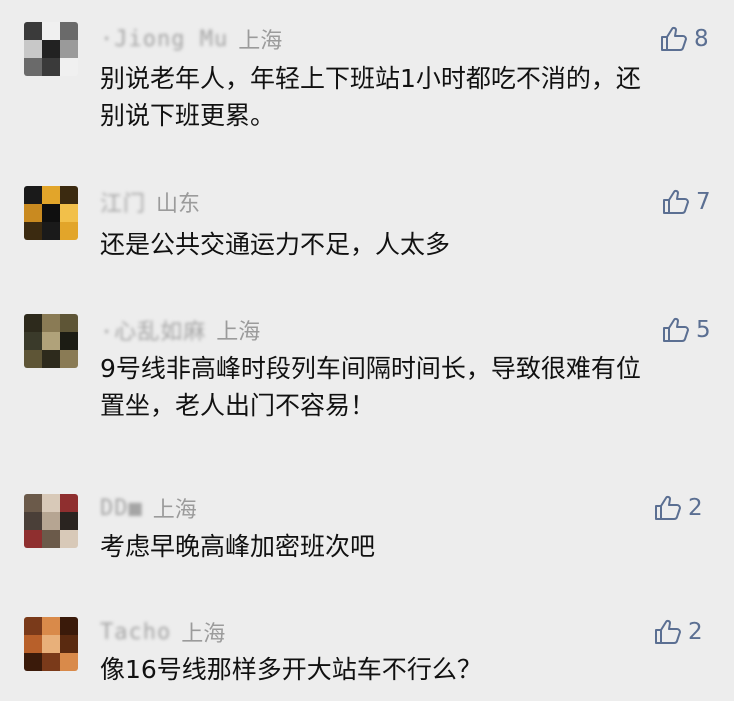 The image size is (734, 701). I want to click on like-button: 8, so click(684, 39).